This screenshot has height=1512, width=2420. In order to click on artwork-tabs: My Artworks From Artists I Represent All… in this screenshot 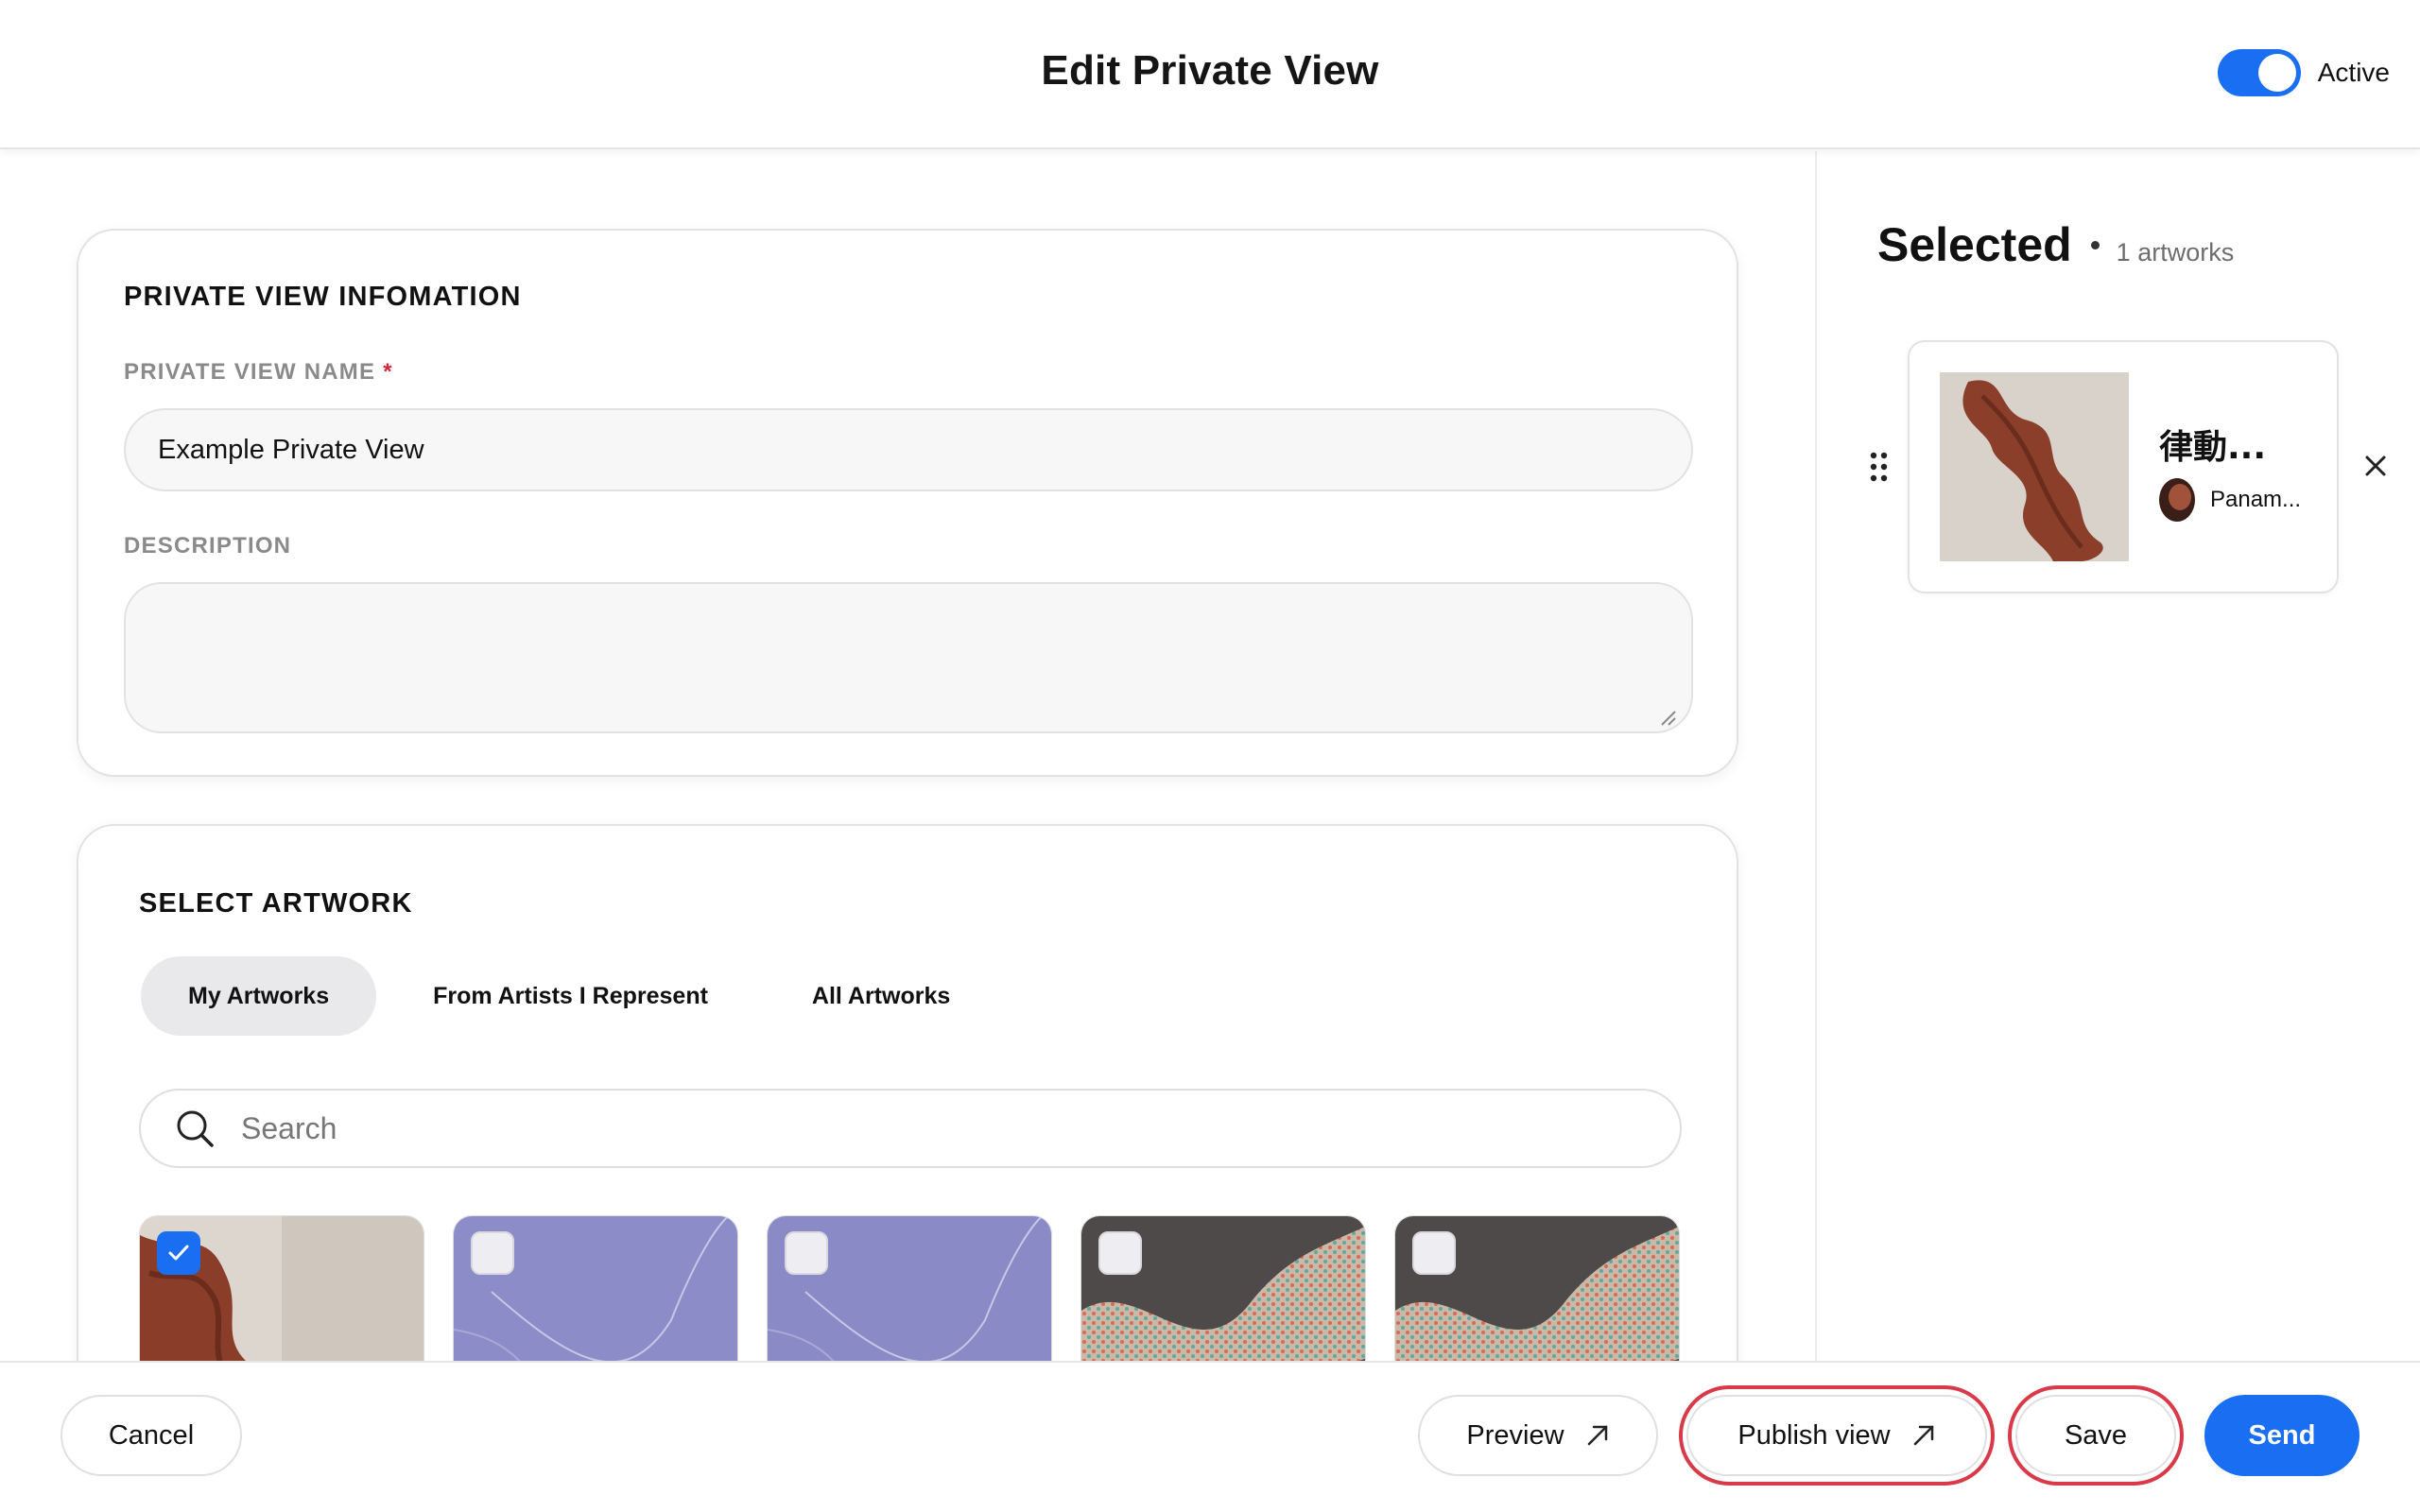, I will do `click(569, 996)`.